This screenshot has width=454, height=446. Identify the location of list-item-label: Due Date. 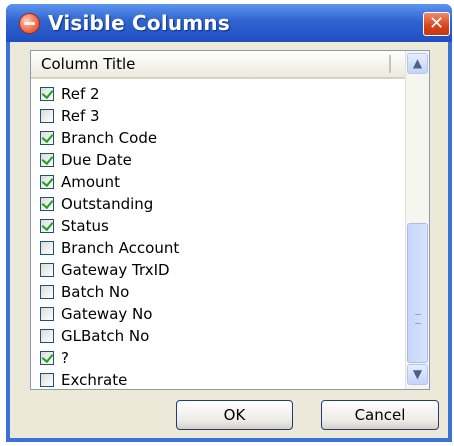
(96, 160).